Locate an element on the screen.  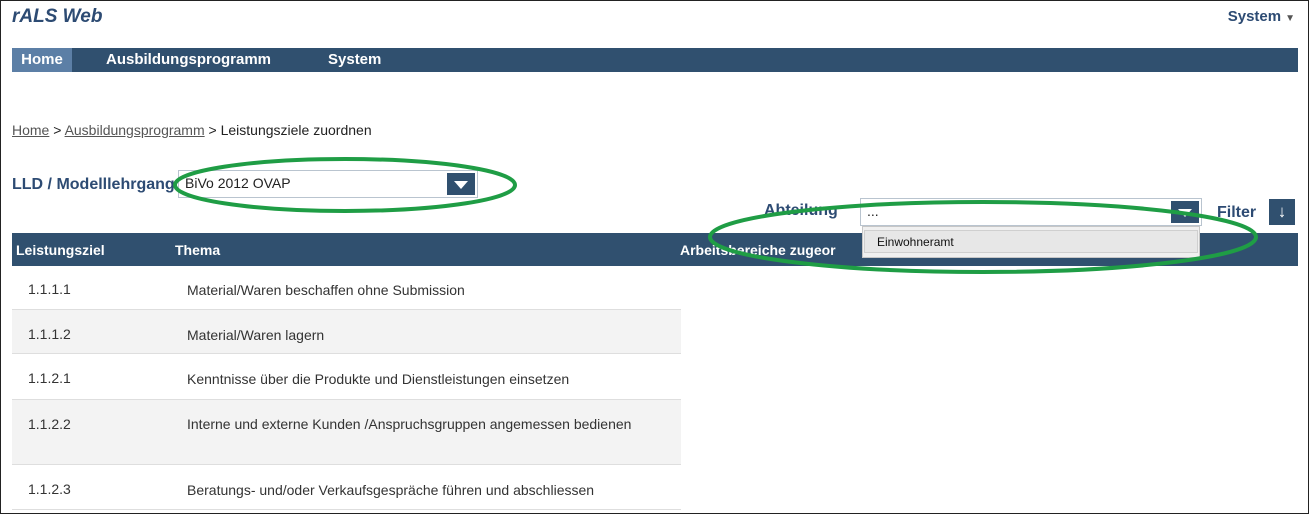
column-header-thema: Thema is located at coordinates (197, 250).